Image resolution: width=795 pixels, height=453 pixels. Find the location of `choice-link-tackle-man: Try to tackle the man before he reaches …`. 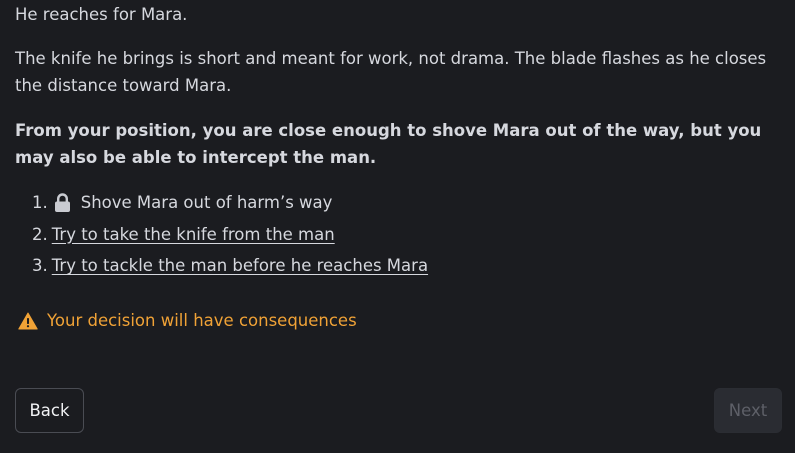

choice-link-tackle-man: Try to tackle the man before he reaches … is located at coordinates (240, 265).